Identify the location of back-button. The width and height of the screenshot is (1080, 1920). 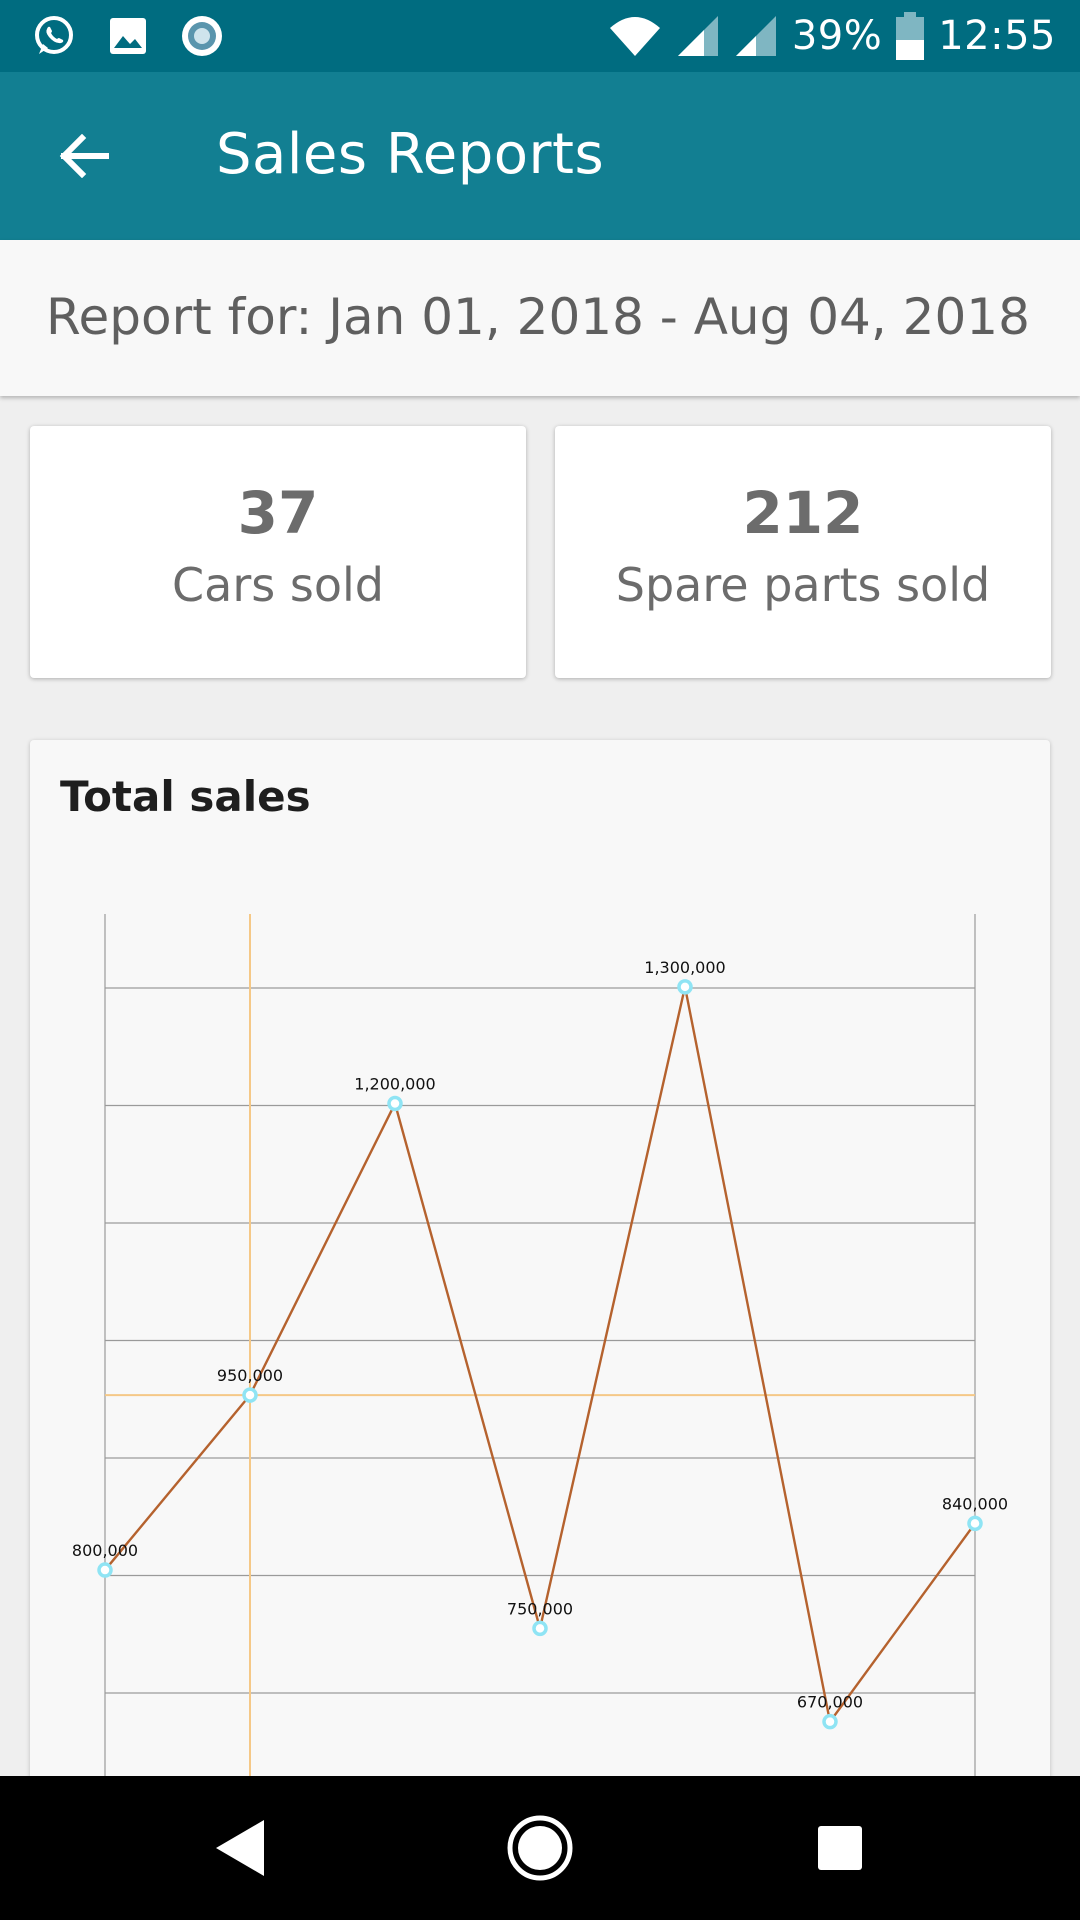
(84, 156).